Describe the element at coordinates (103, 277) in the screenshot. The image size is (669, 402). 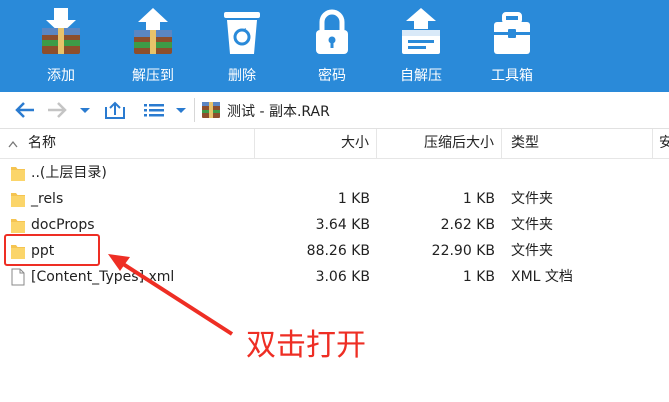
I see `file-name: [Content_Types].xml` at that location.